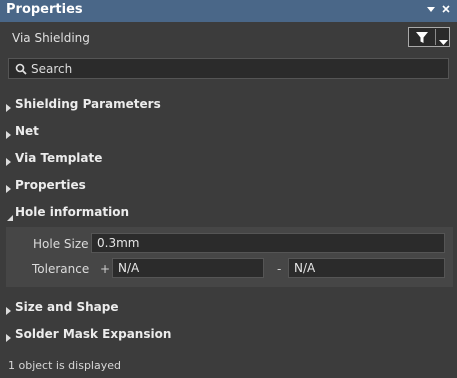  Describe the element at coordinates (228, 186) in the screenshot. I see `section-properties: Properties` at that location.